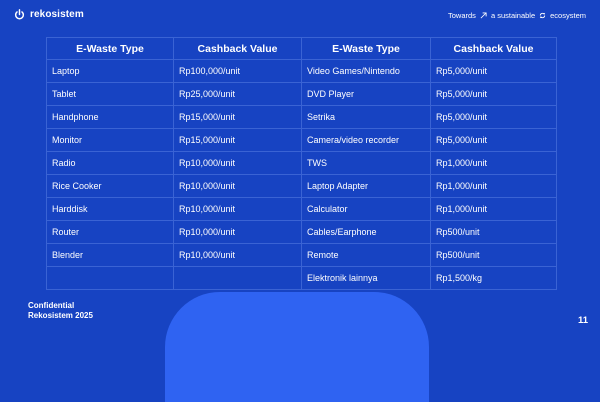 Image resolution: width=600 pixels, height=402 pixels. What do you see at coordinates (19, 14) in the screenshot?
I see `power-logo-icon` at bounding box center [19, 14].